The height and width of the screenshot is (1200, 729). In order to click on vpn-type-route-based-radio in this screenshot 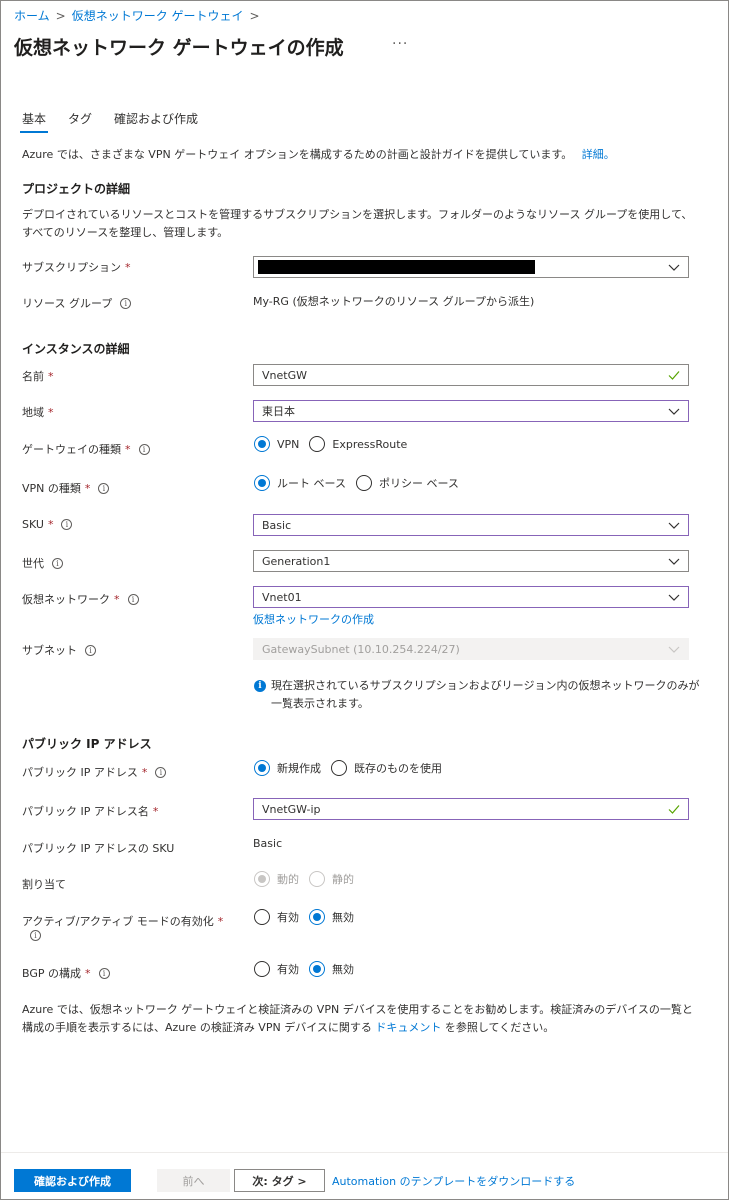, I will do `click(262, 483)`.